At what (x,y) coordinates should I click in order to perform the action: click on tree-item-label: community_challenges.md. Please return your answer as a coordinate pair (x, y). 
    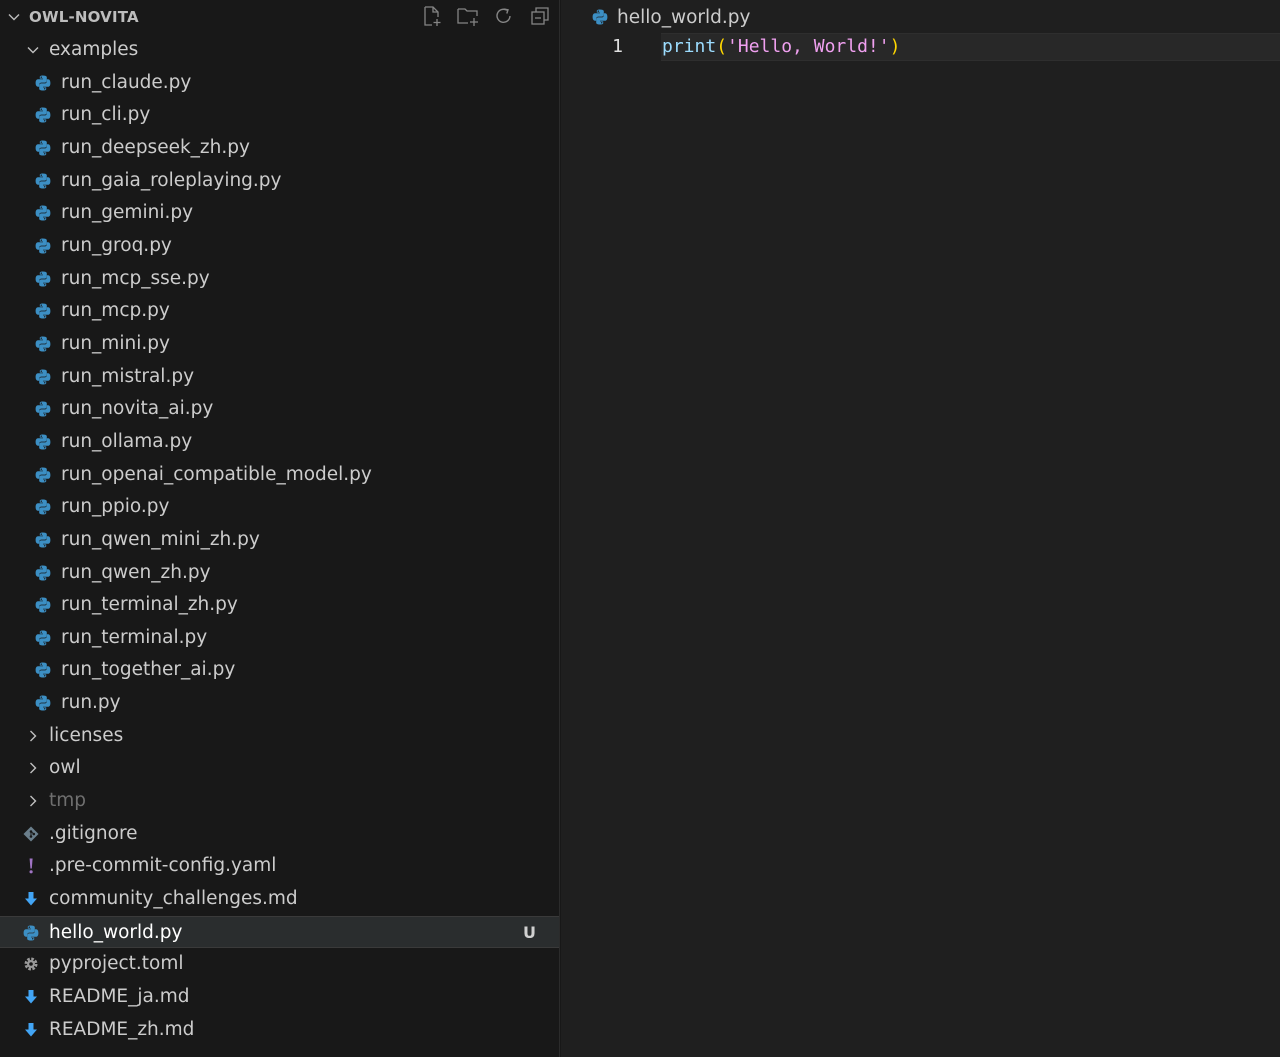
    Looking at the image, I should click on (173, 899).